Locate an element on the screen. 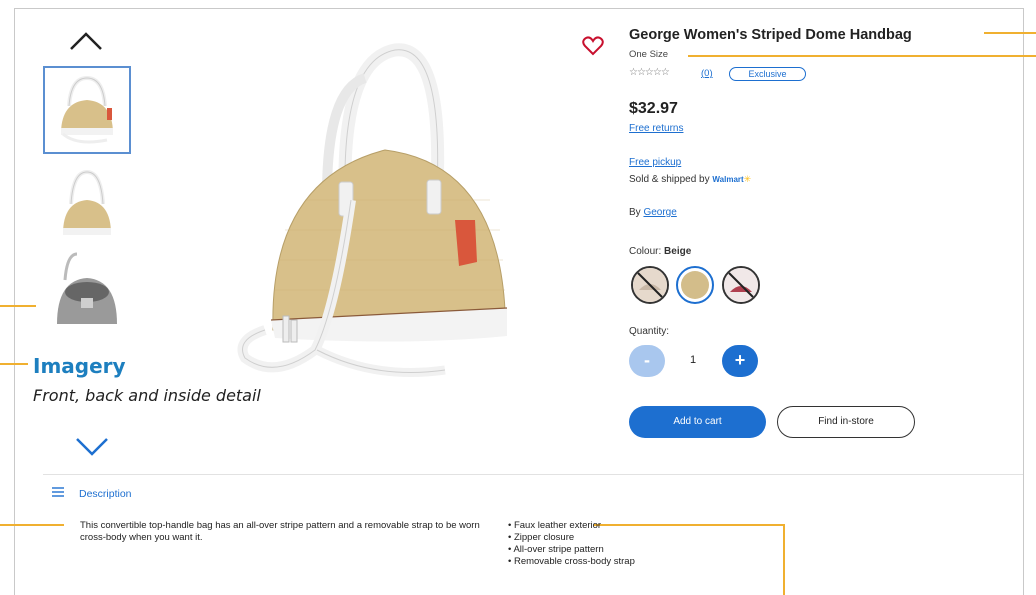  list-icon is located at coordinates (58, 492).